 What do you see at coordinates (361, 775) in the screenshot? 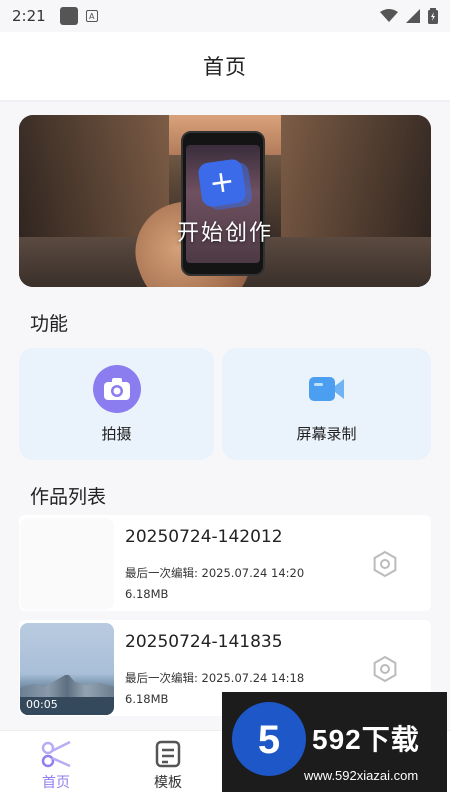
I see `watermark-url: www.592xiazai.com` at bounding box center [361, 775].